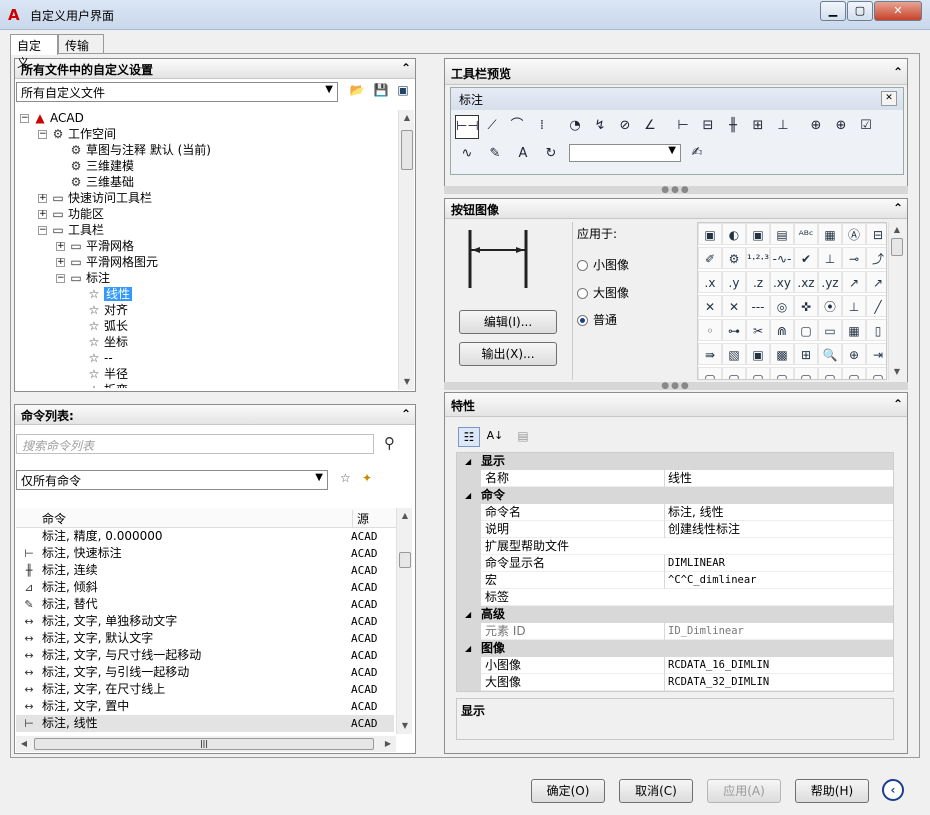 This screenshot has height=815, width=930. Describe the element at coordinates (676, 386) in the screenshot. I see `splitter: ●●●` at that location.